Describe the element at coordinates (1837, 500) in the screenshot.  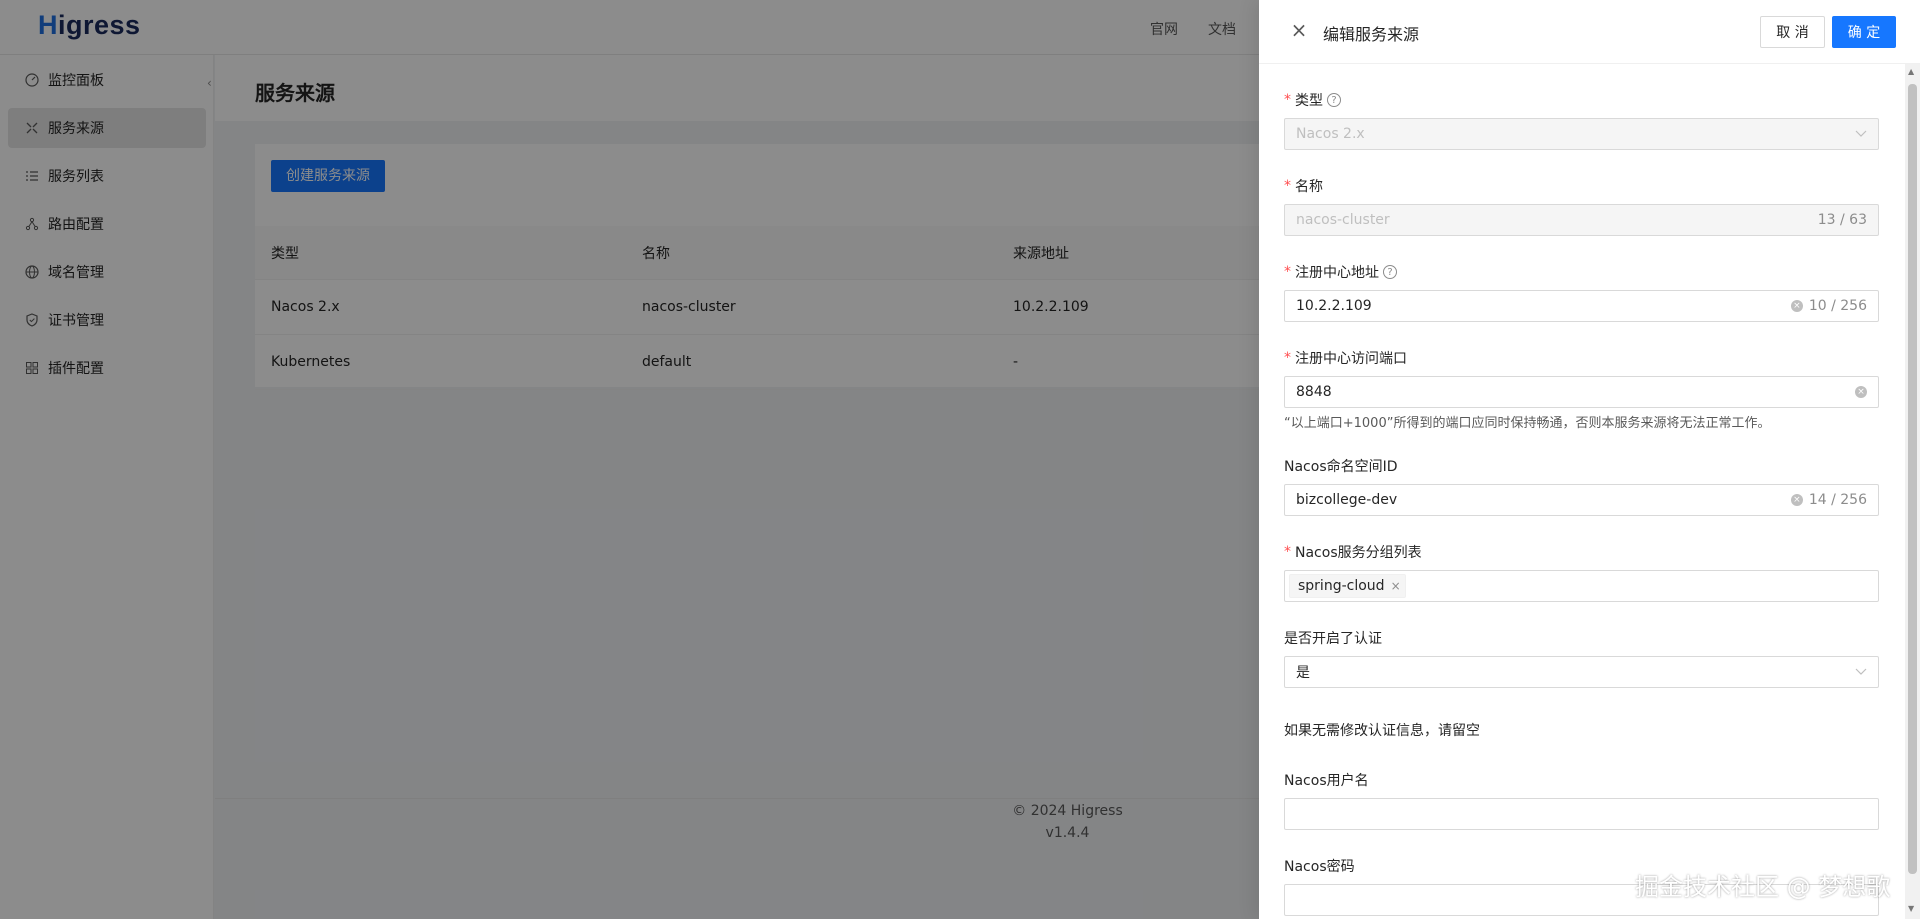
I see `char-counter: 14 / 256` at that location.